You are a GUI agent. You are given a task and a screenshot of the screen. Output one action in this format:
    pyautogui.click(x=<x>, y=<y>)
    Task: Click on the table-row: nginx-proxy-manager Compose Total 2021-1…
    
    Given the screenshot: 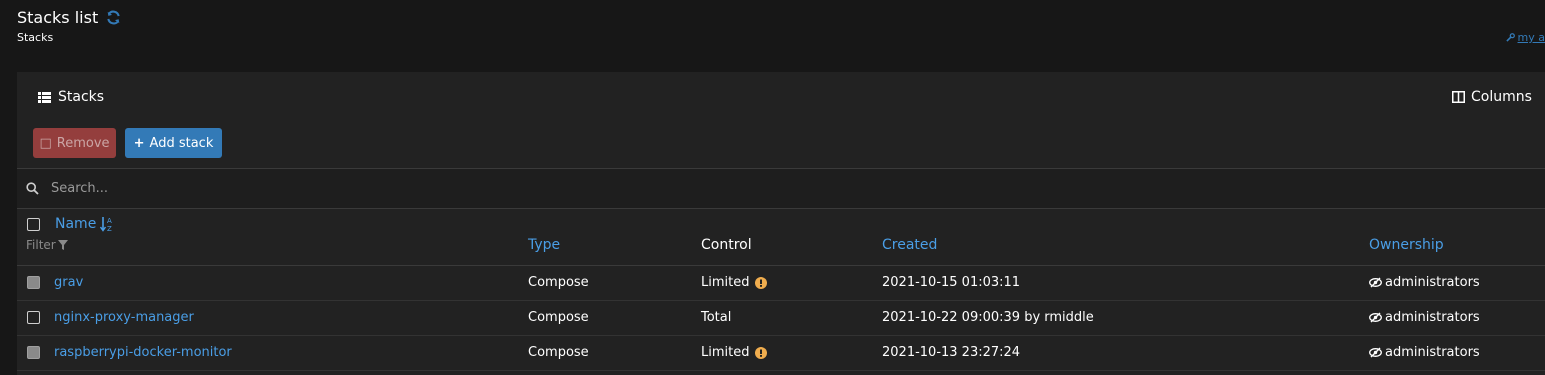 What is the action you would take?
    pyautogui.click(x=781, y=318)
    